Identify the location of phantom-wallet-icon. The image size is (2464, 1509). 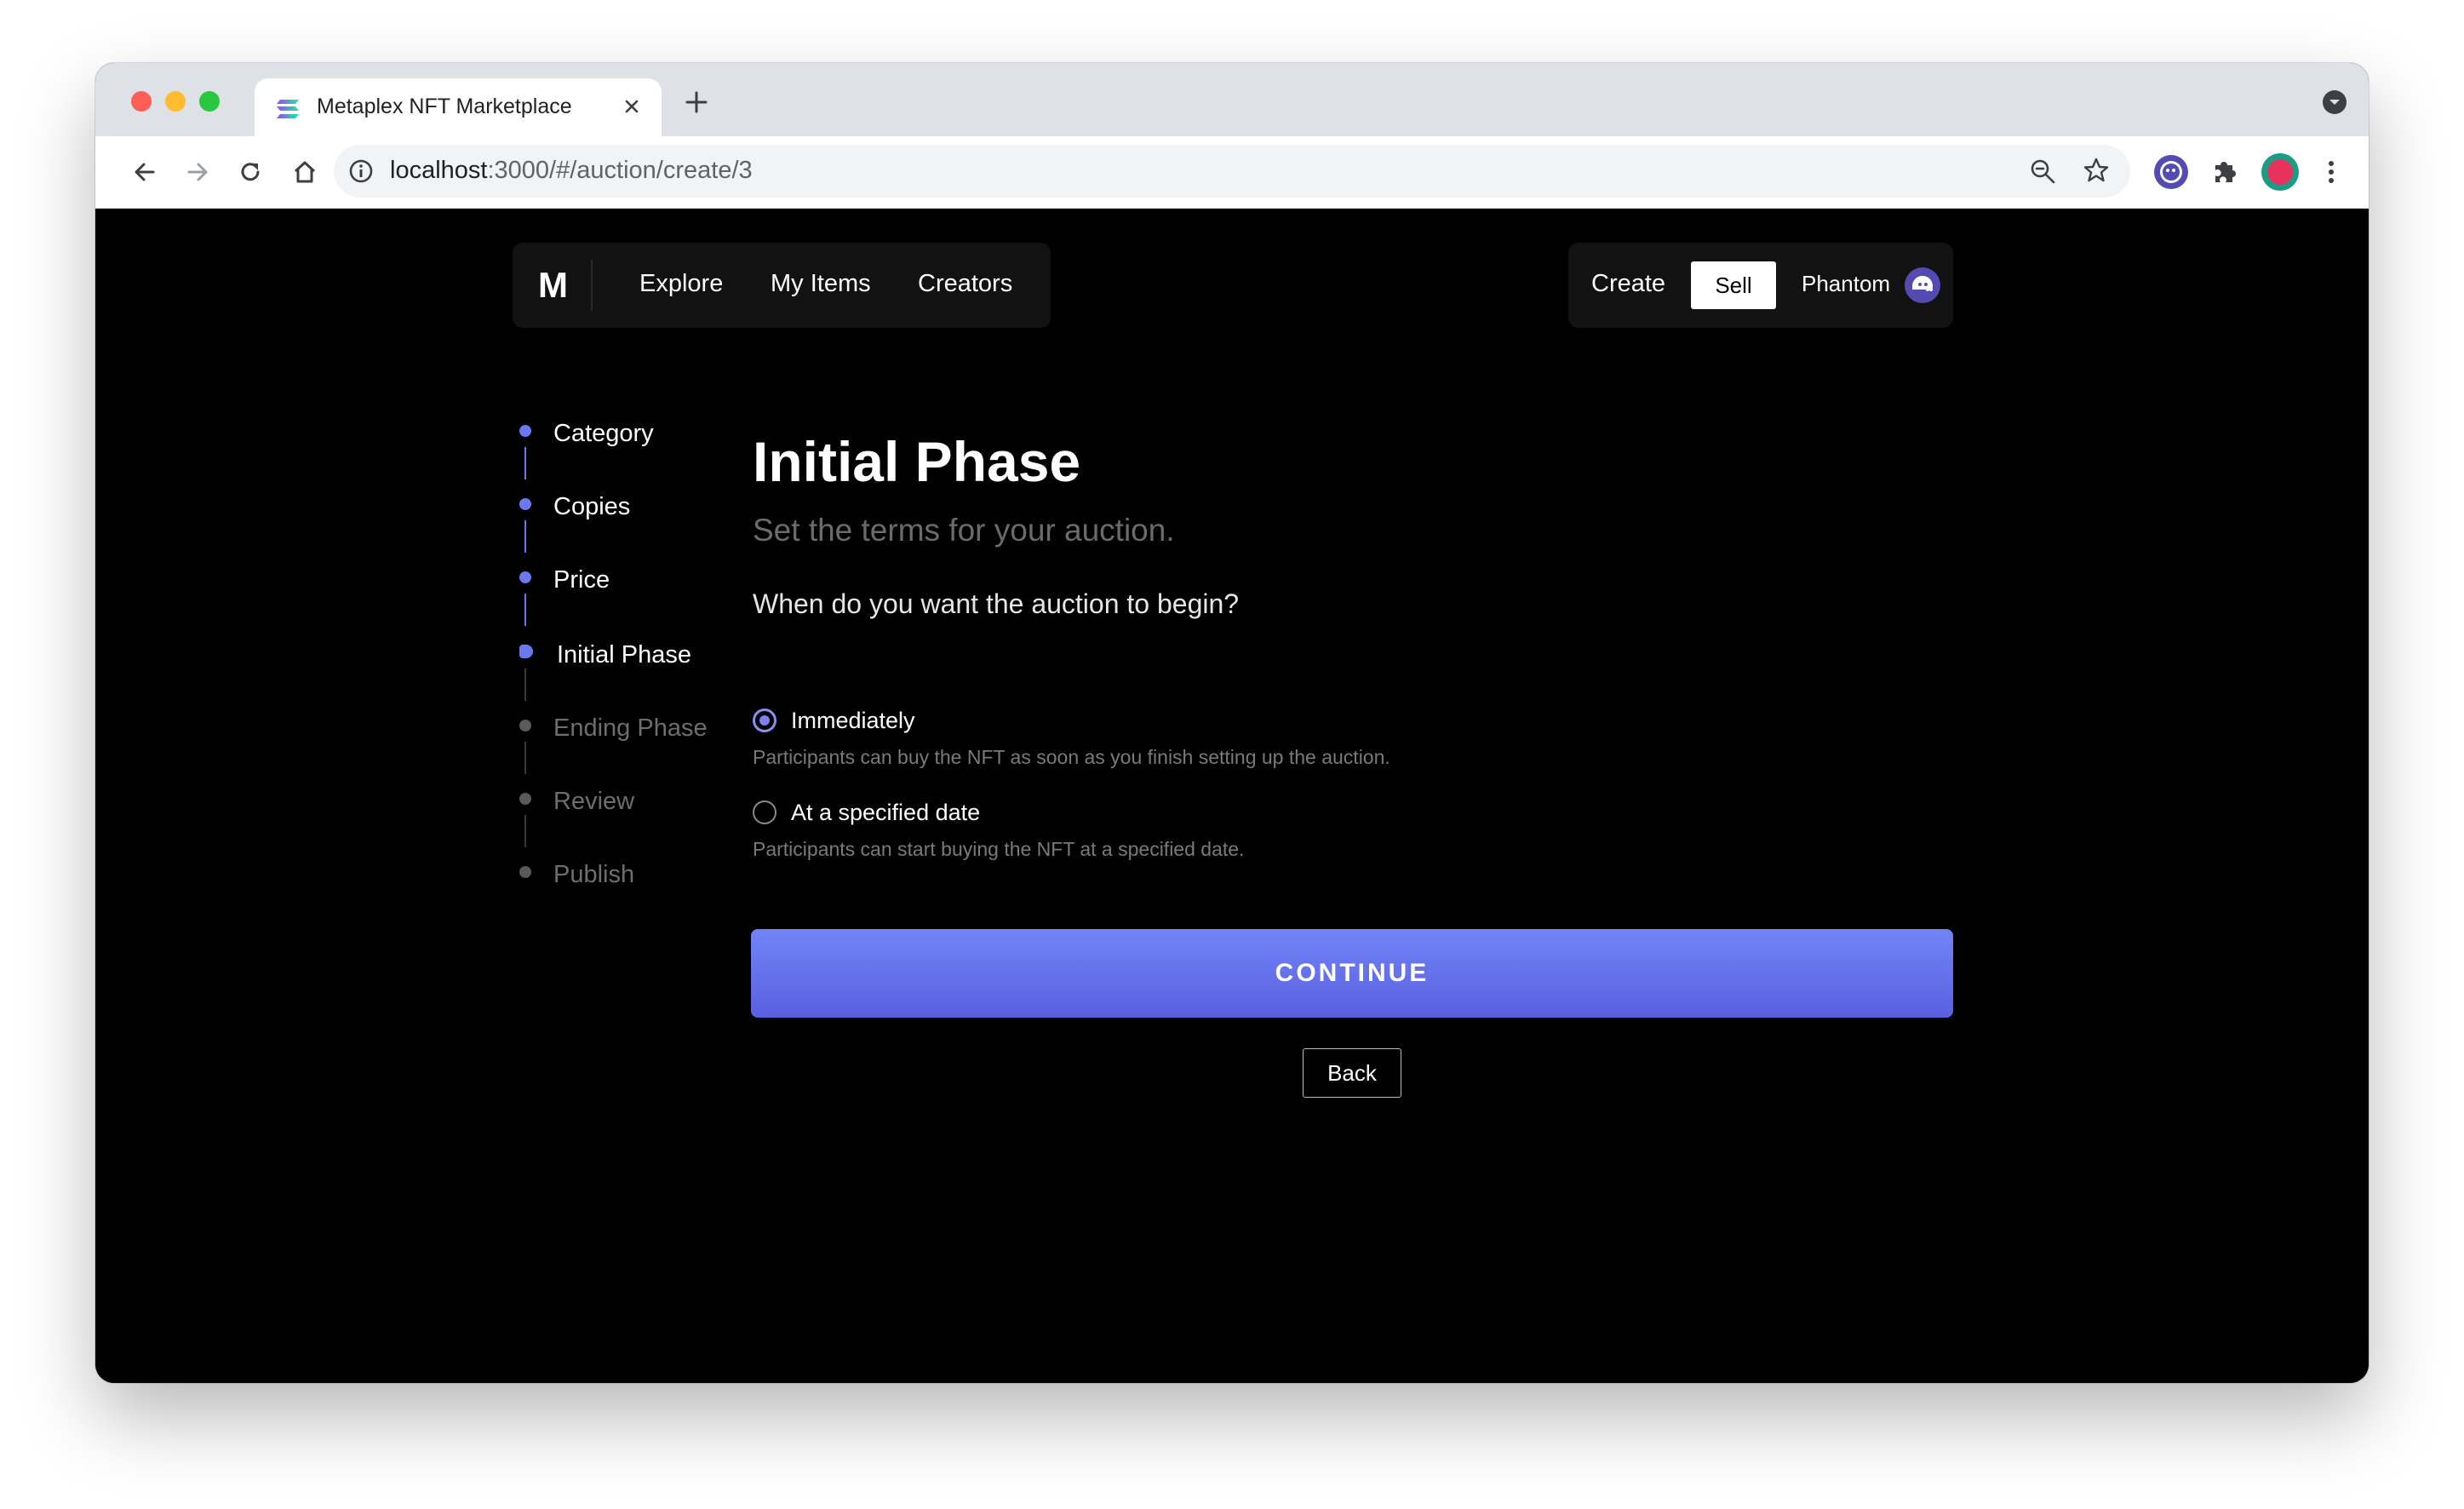
(1923, 285).